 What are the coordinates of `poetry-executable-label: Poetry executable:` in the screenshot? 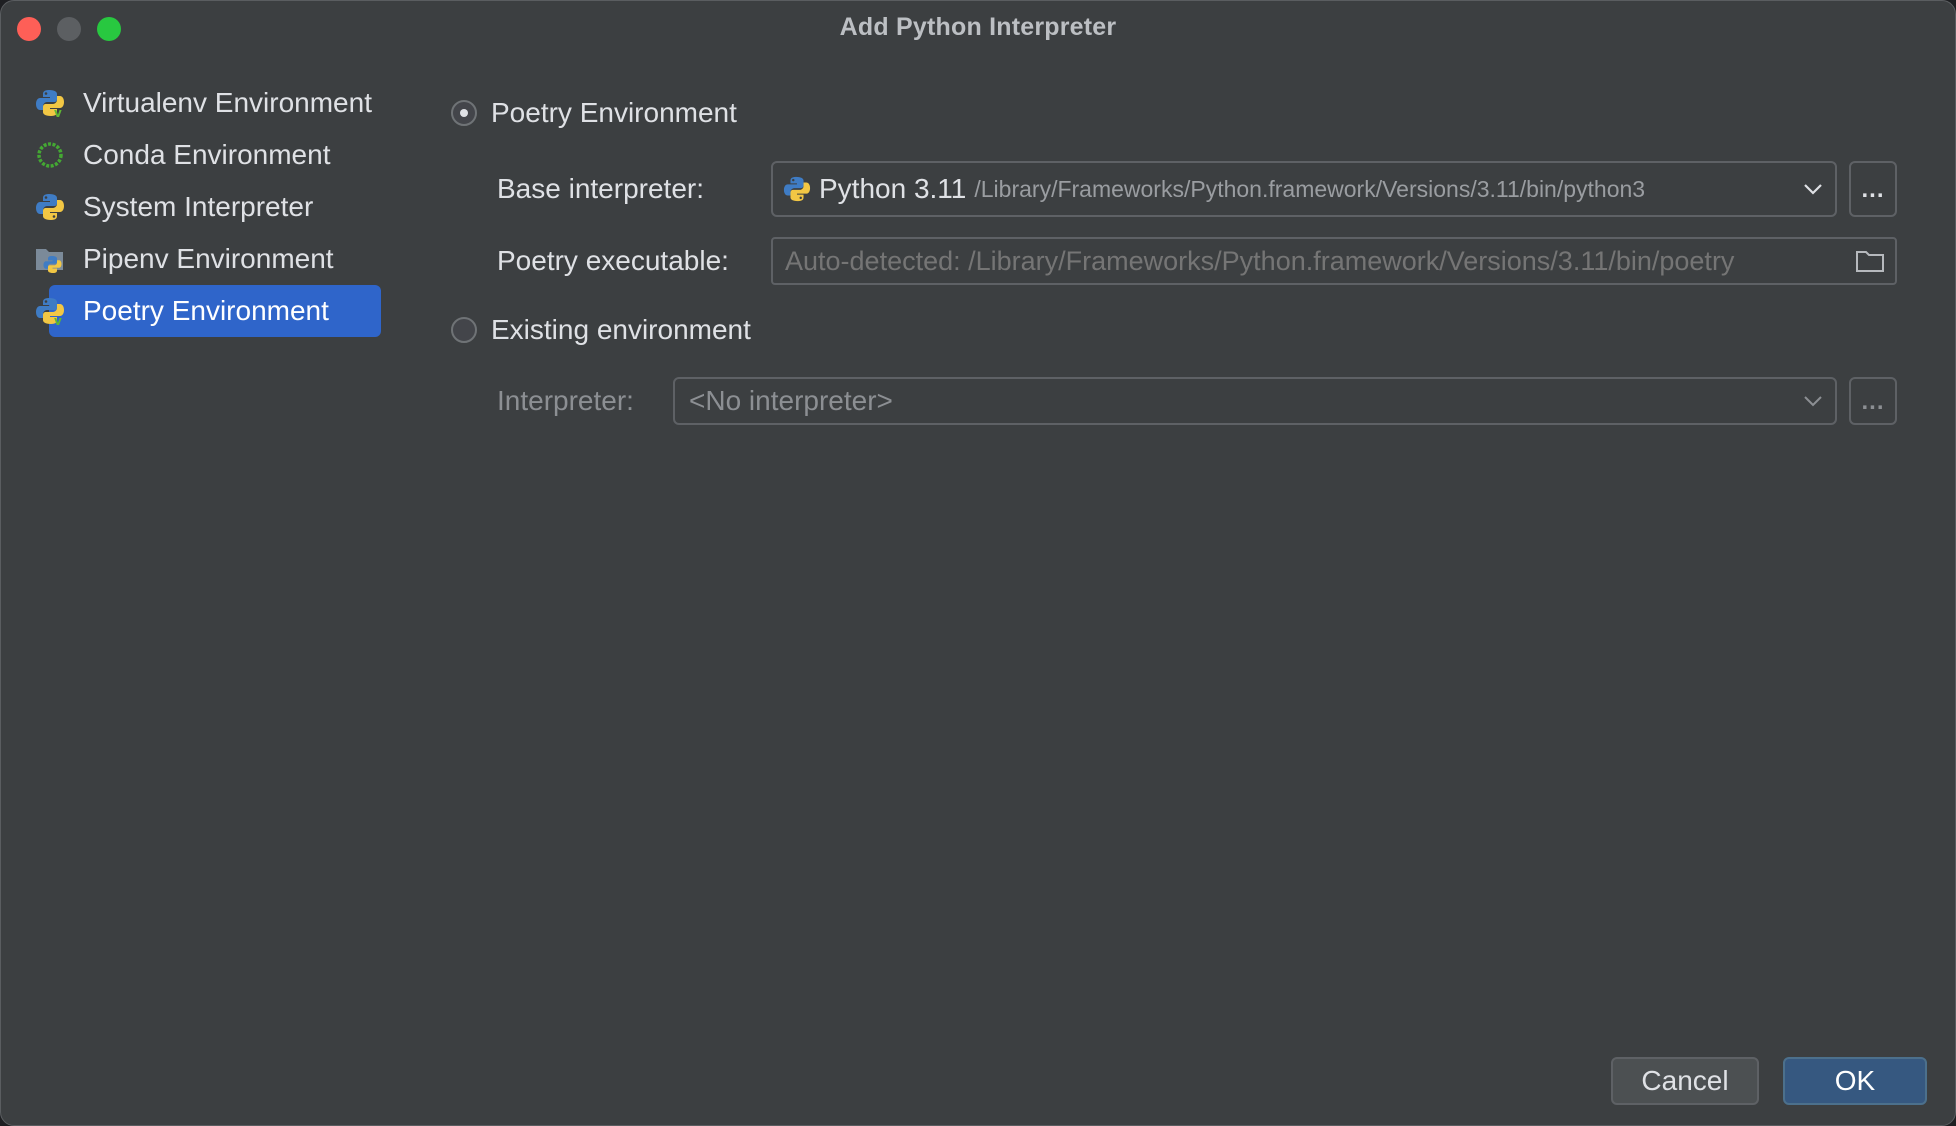 It's located at (613, 260).